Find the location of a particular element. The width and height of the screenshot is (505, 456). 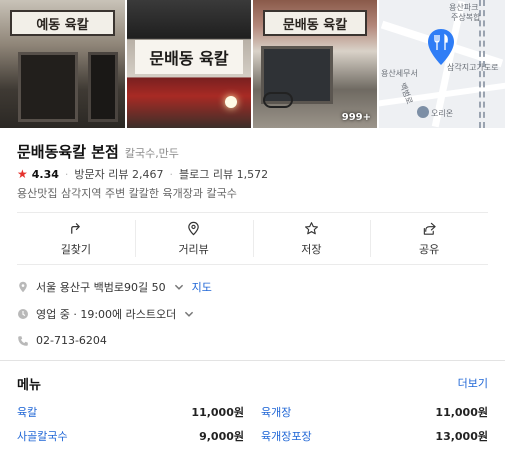

save-label: 저장 is located at coordinates (311, 249).